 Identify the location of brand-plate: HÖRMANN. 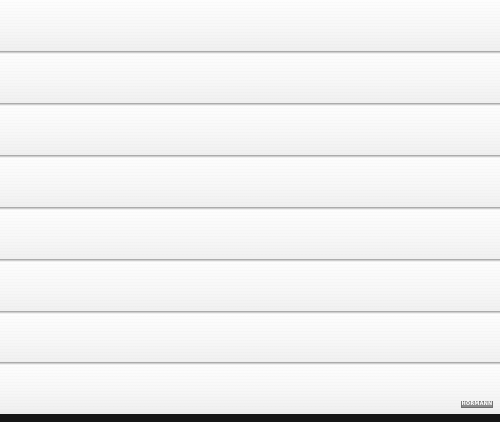
(477, 404).